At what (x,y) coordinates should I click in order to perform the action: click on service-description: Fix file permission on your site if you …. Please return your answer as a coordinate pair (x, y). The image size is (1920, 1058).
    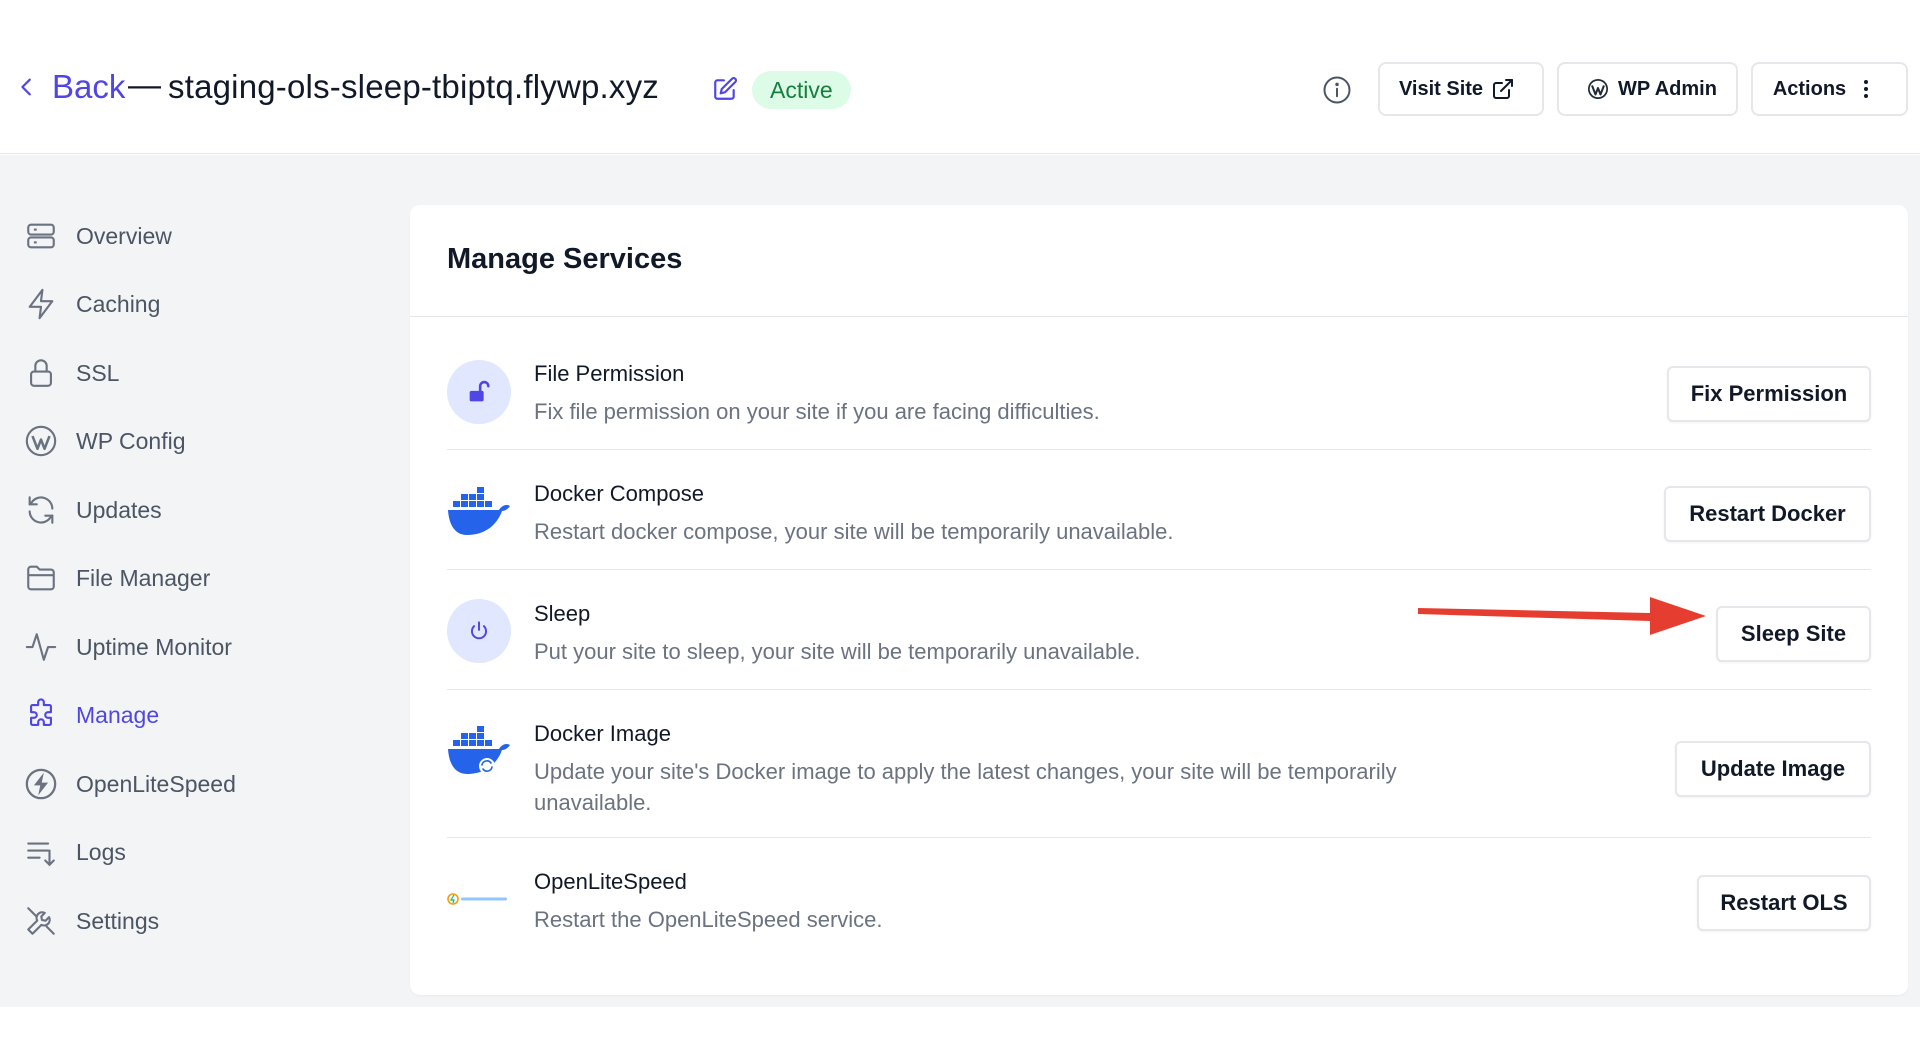
    Looking at the image, I should click on (817, 411).